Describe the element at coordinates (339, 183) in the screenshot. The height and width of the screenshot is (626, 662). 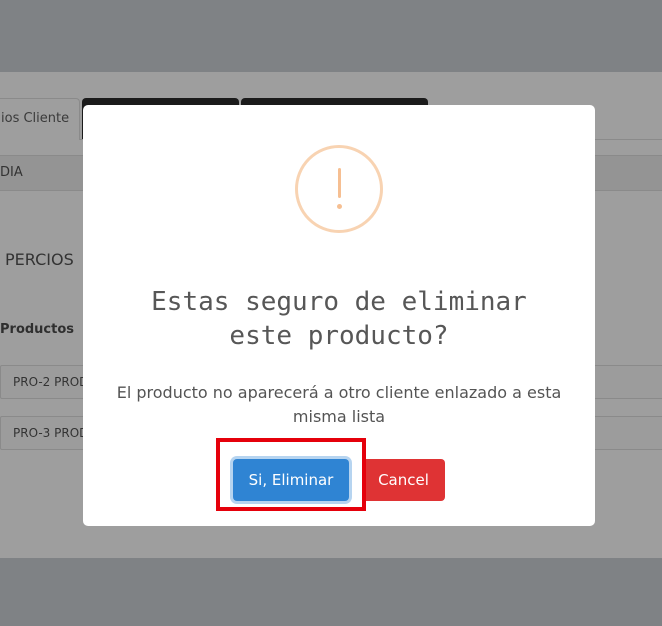
I see `warning-icon-line` at that location.